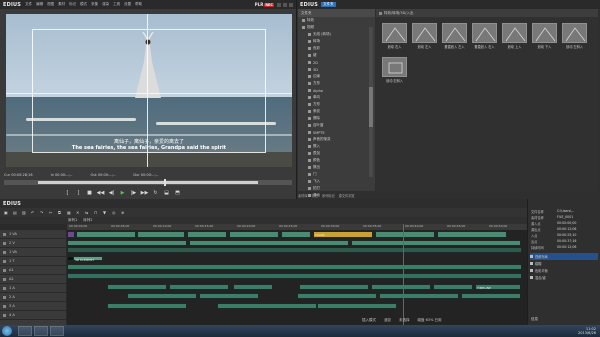  I want to click on tree-item: 转场, so click(336, 41).